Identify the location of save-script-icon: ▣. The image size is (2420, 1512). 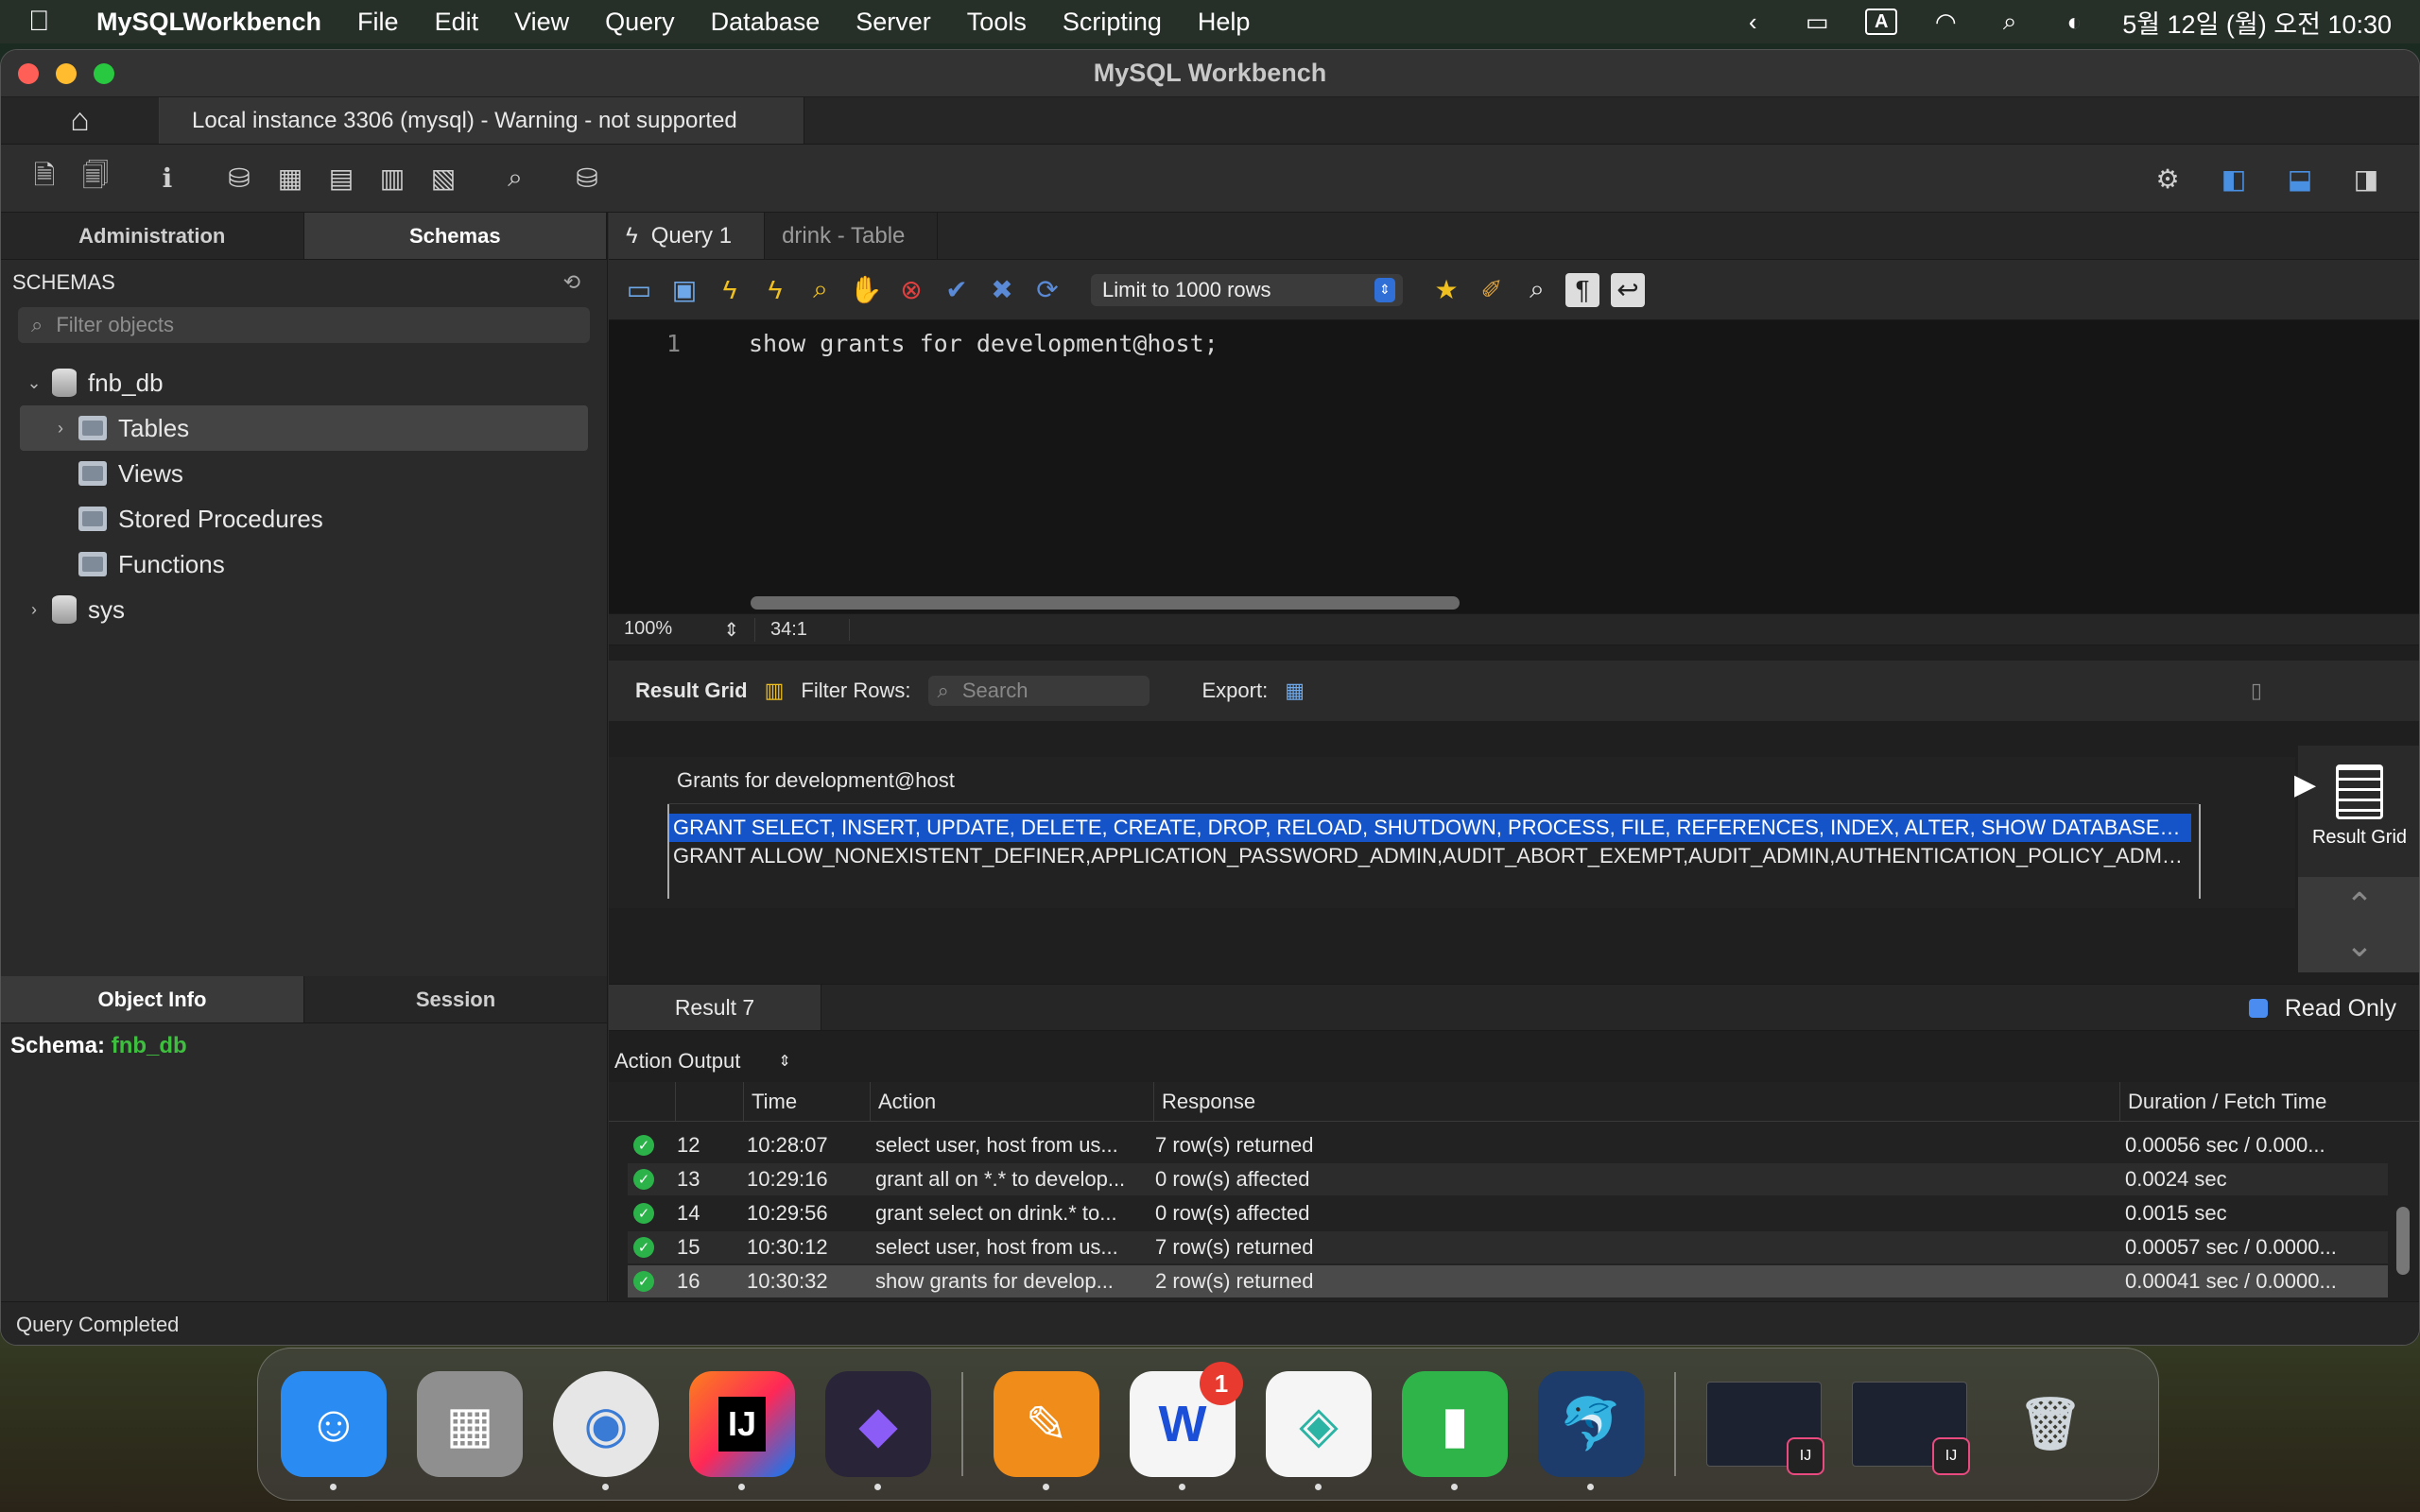
(684, 290).